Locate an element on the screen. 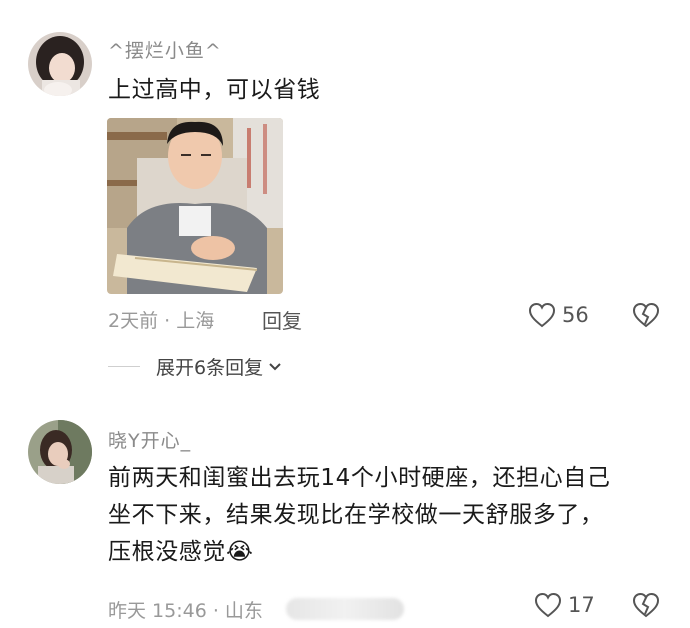  comment-text-line: 压根没感觉😭 is located at coordinates (393, 552).